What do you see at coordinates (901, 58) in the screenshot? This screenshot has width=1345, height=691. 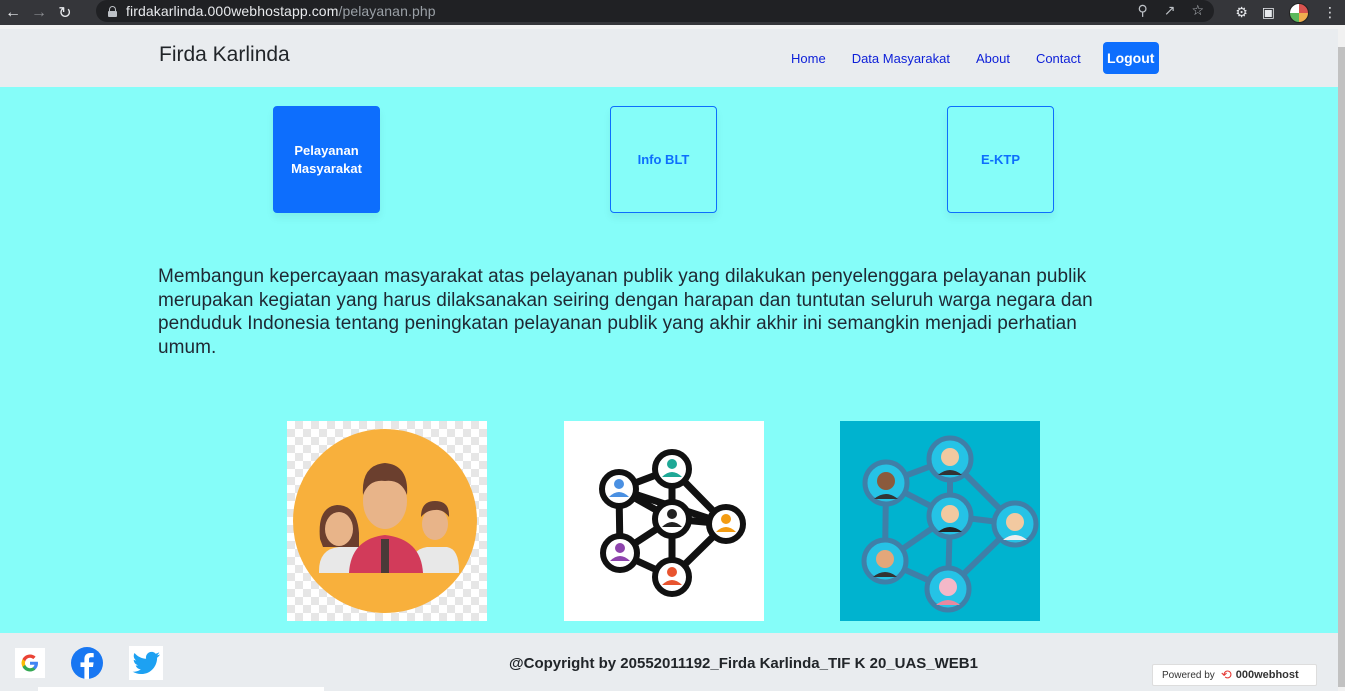 I see `nav-link-data-masyarakat: Data Masyarakat` at bounding box center [901, 58].